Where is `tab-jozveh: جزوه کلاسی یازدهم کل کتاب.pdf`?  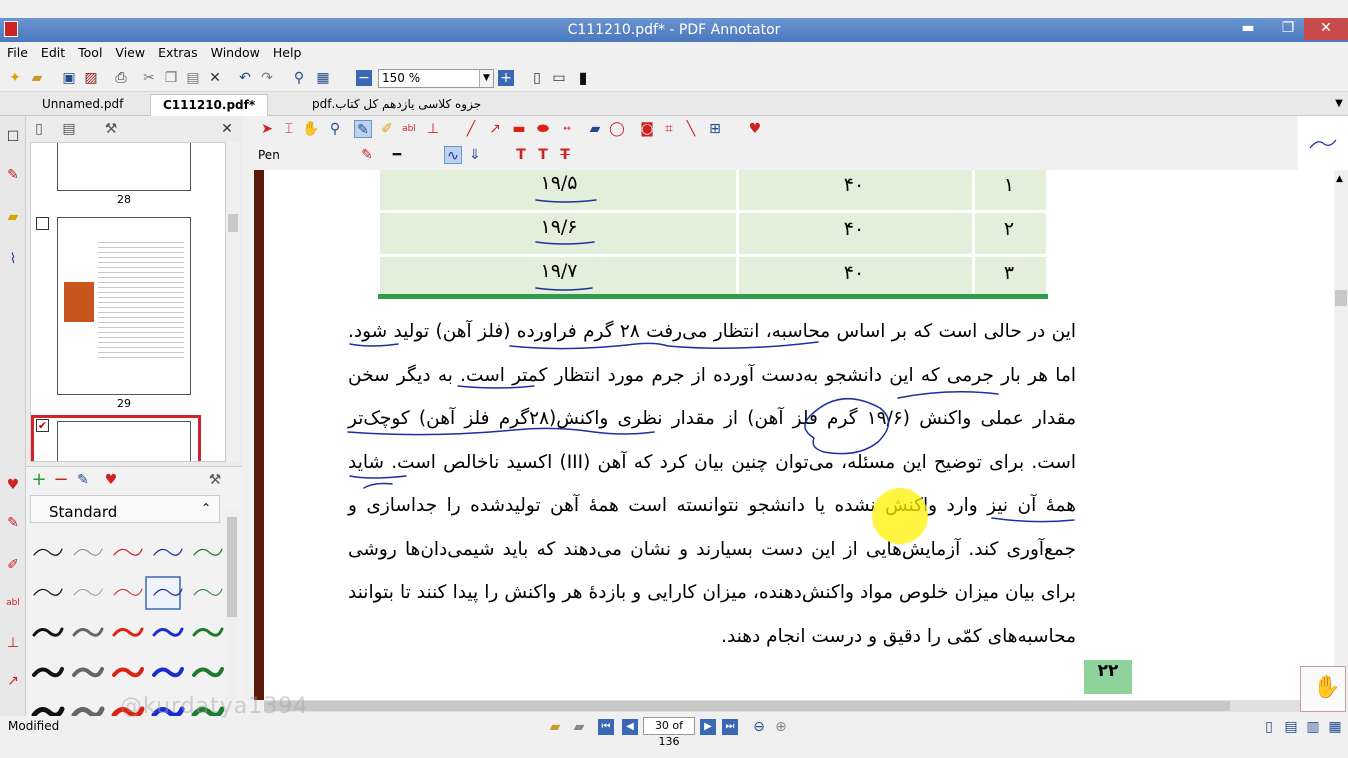
tab-jozveh: جزوه کلاسی یازدهم کل کتاب.pdf is located at coordinates (396, 105).